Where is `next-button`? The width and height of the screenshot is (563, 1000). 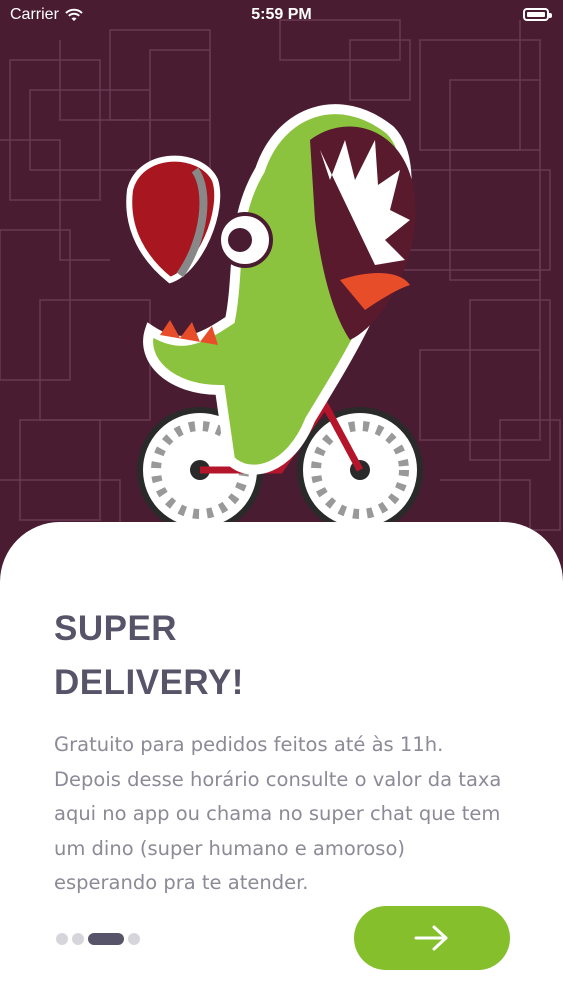 next-button is located at coordinates (432, 938).